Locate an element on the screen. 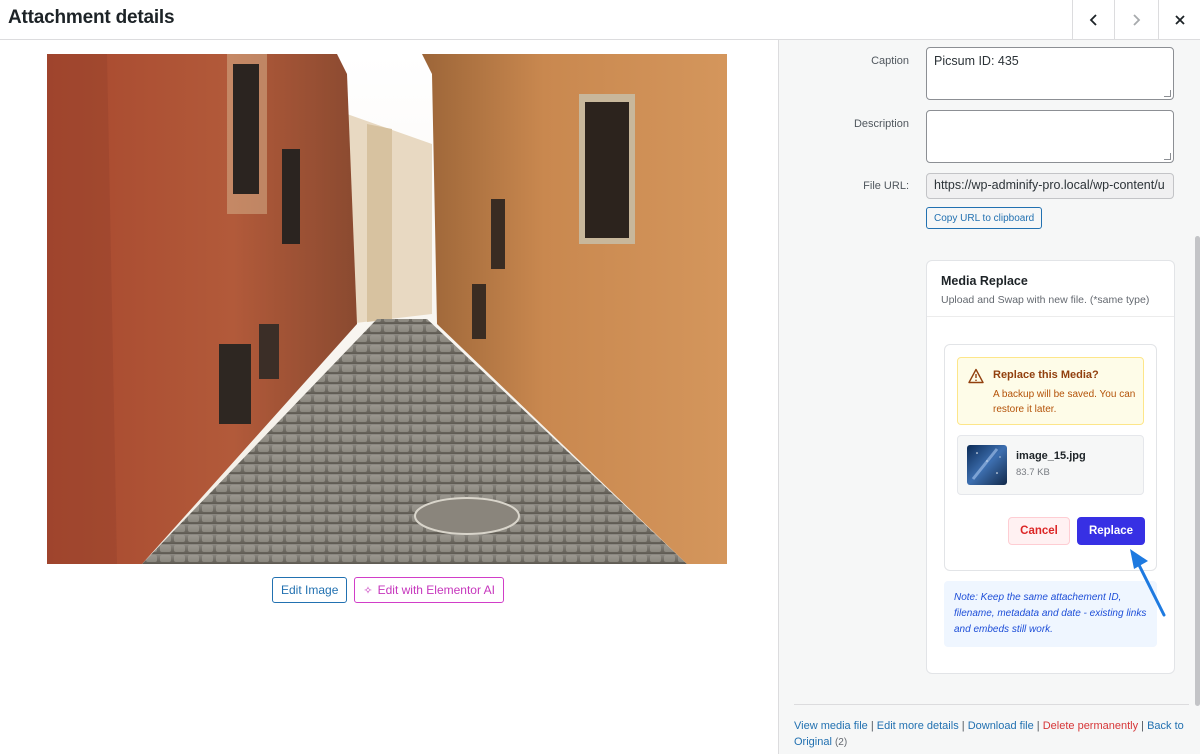  divider is located at coordinates (991, 704).